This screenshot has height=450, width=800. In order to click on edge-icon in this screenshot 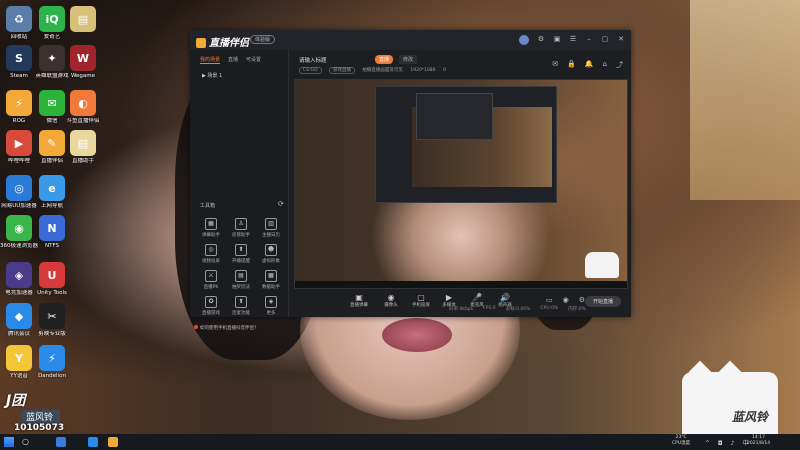, I will do `click(93, 442)`.